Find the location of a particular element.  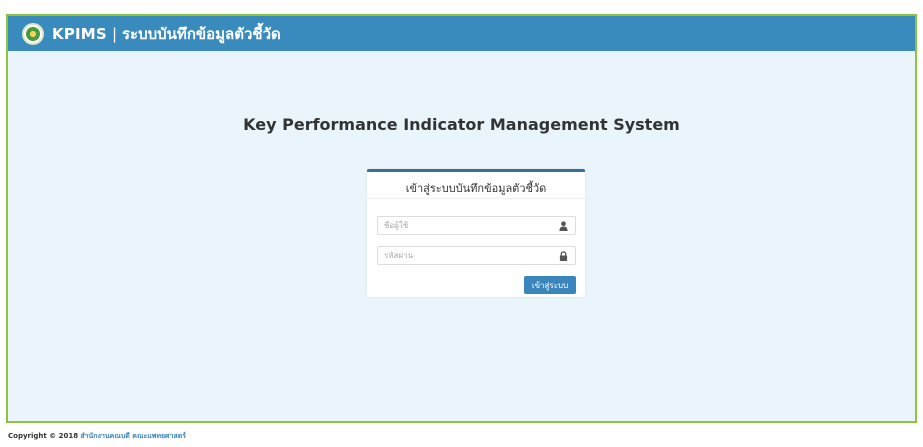

brand-subtitle: ระบบบันทึกข้อมูลตัวชี้วัด is located at coordinates (201, 33).